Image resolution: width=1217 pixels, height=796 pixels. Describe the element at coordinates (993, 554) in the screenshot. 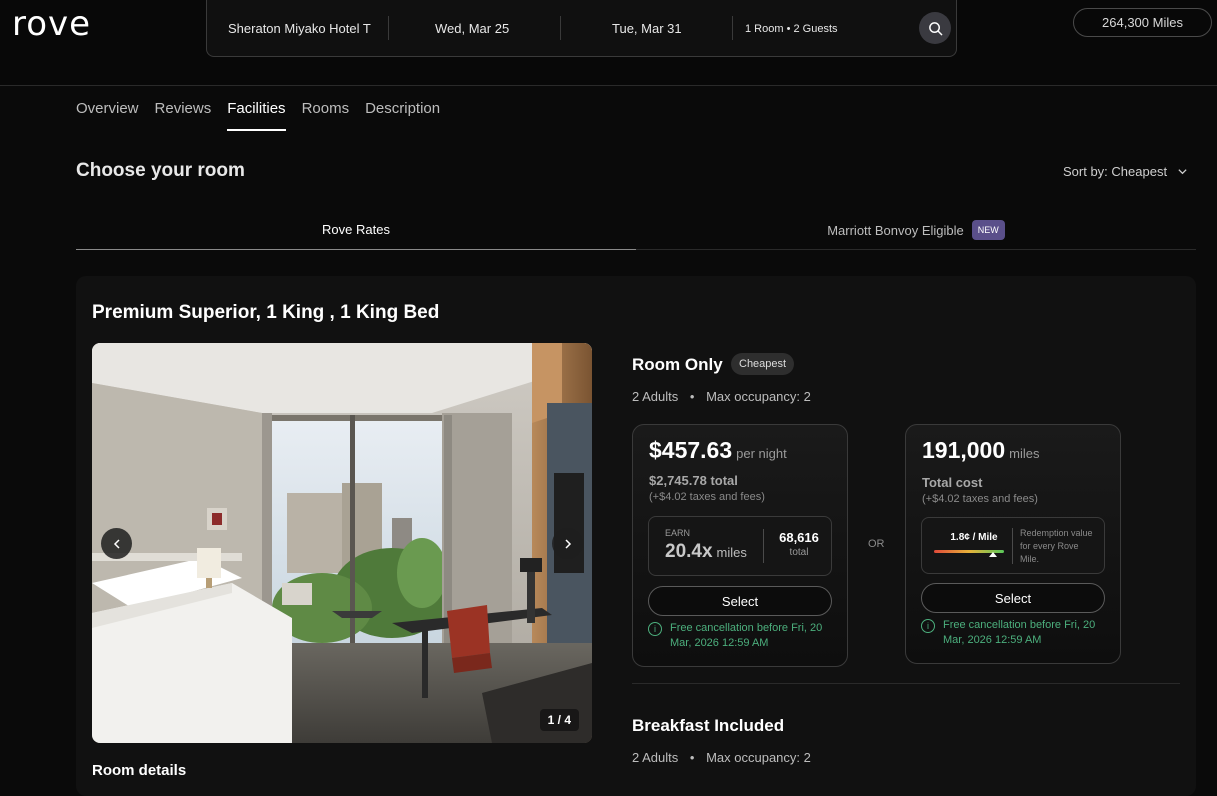

I see `gauge-marker-icon` at that location.